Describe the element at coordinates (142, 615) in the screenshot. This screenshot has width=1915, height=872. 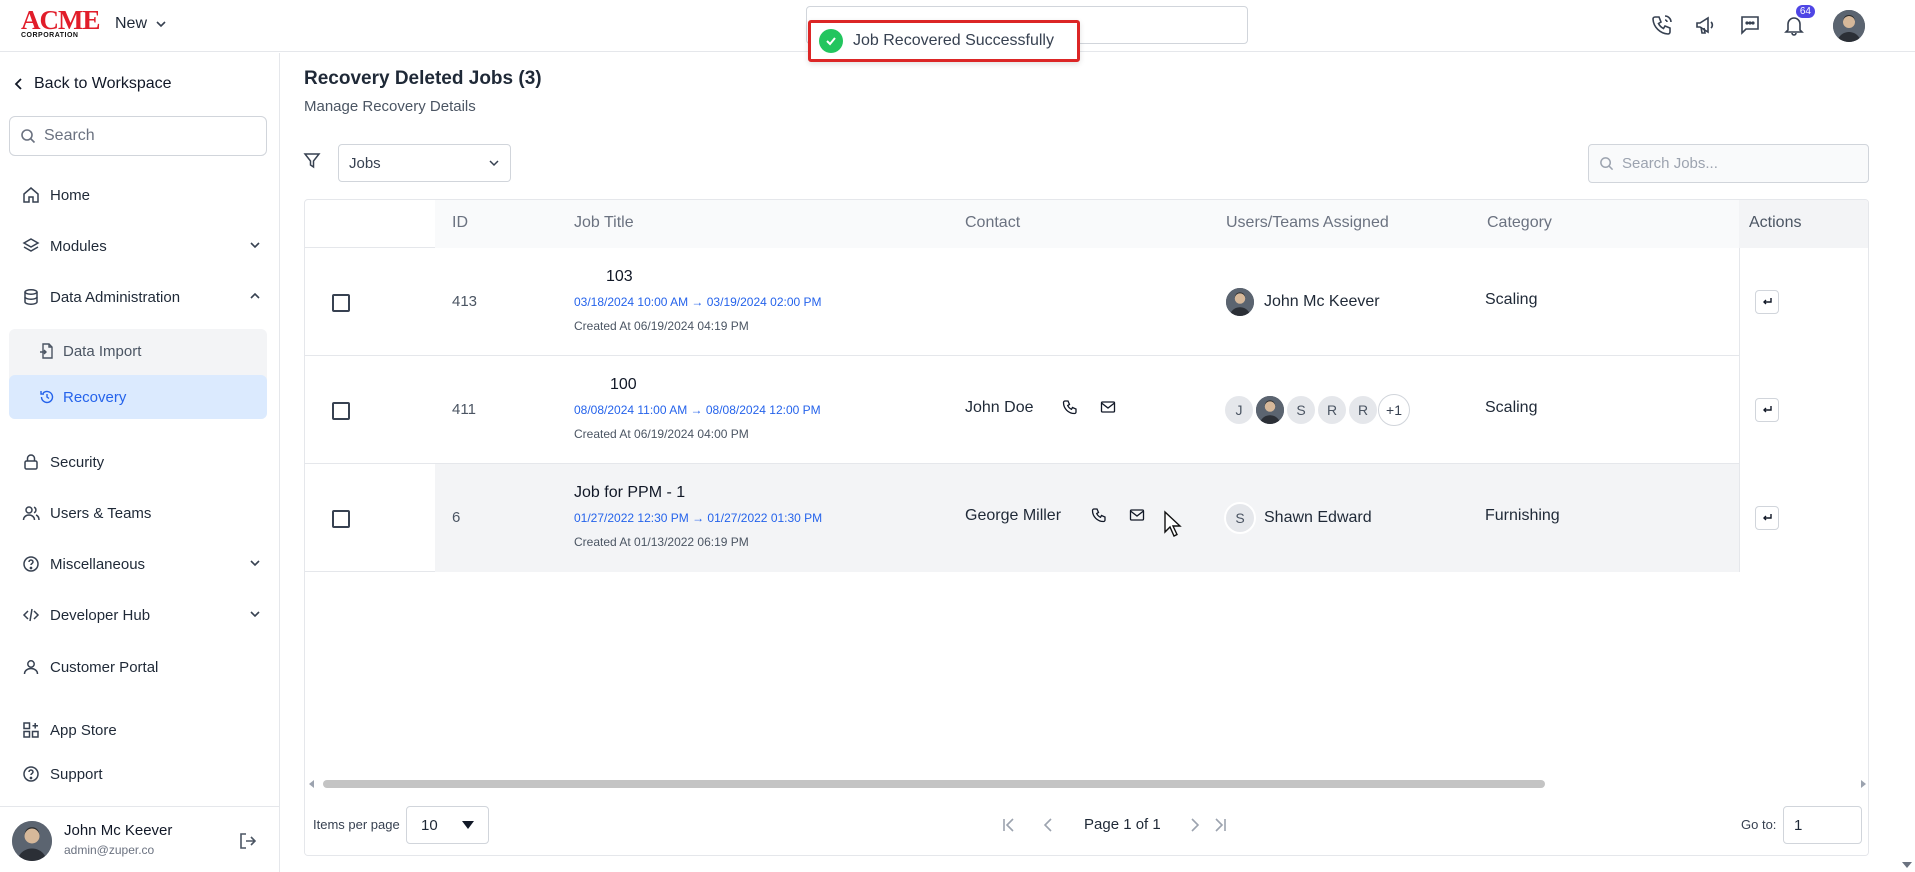
I see `sidebar-item-developer-hub: Developer Hub` at that location.